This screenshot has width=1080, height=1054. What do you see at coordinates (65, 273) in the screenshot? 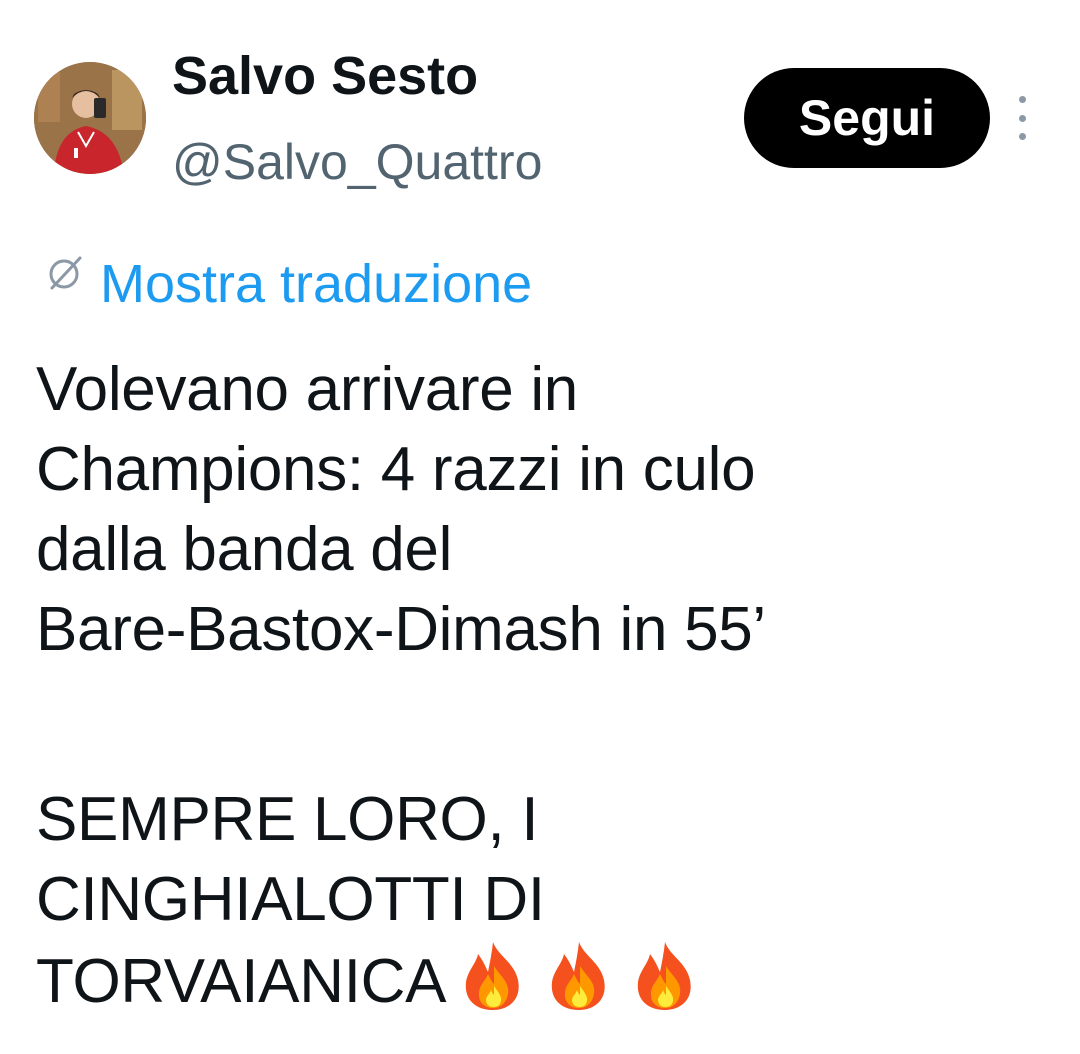
I see `translate-globe-icon` at bounding box center [65, 273].